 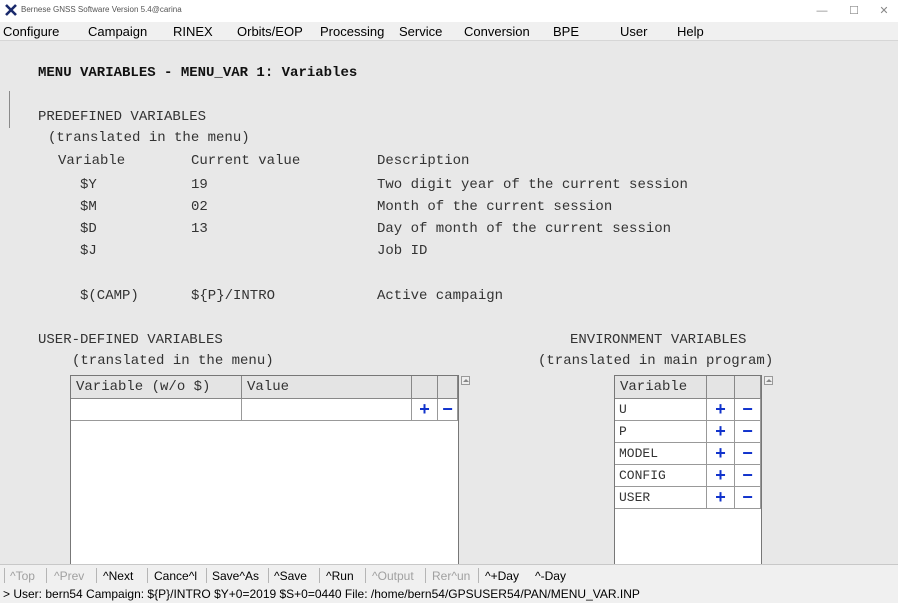 What do you see at coordinates (199, 185) in the screenshot?
I see `predefined-value: 19` at bounding box center [199, 185].